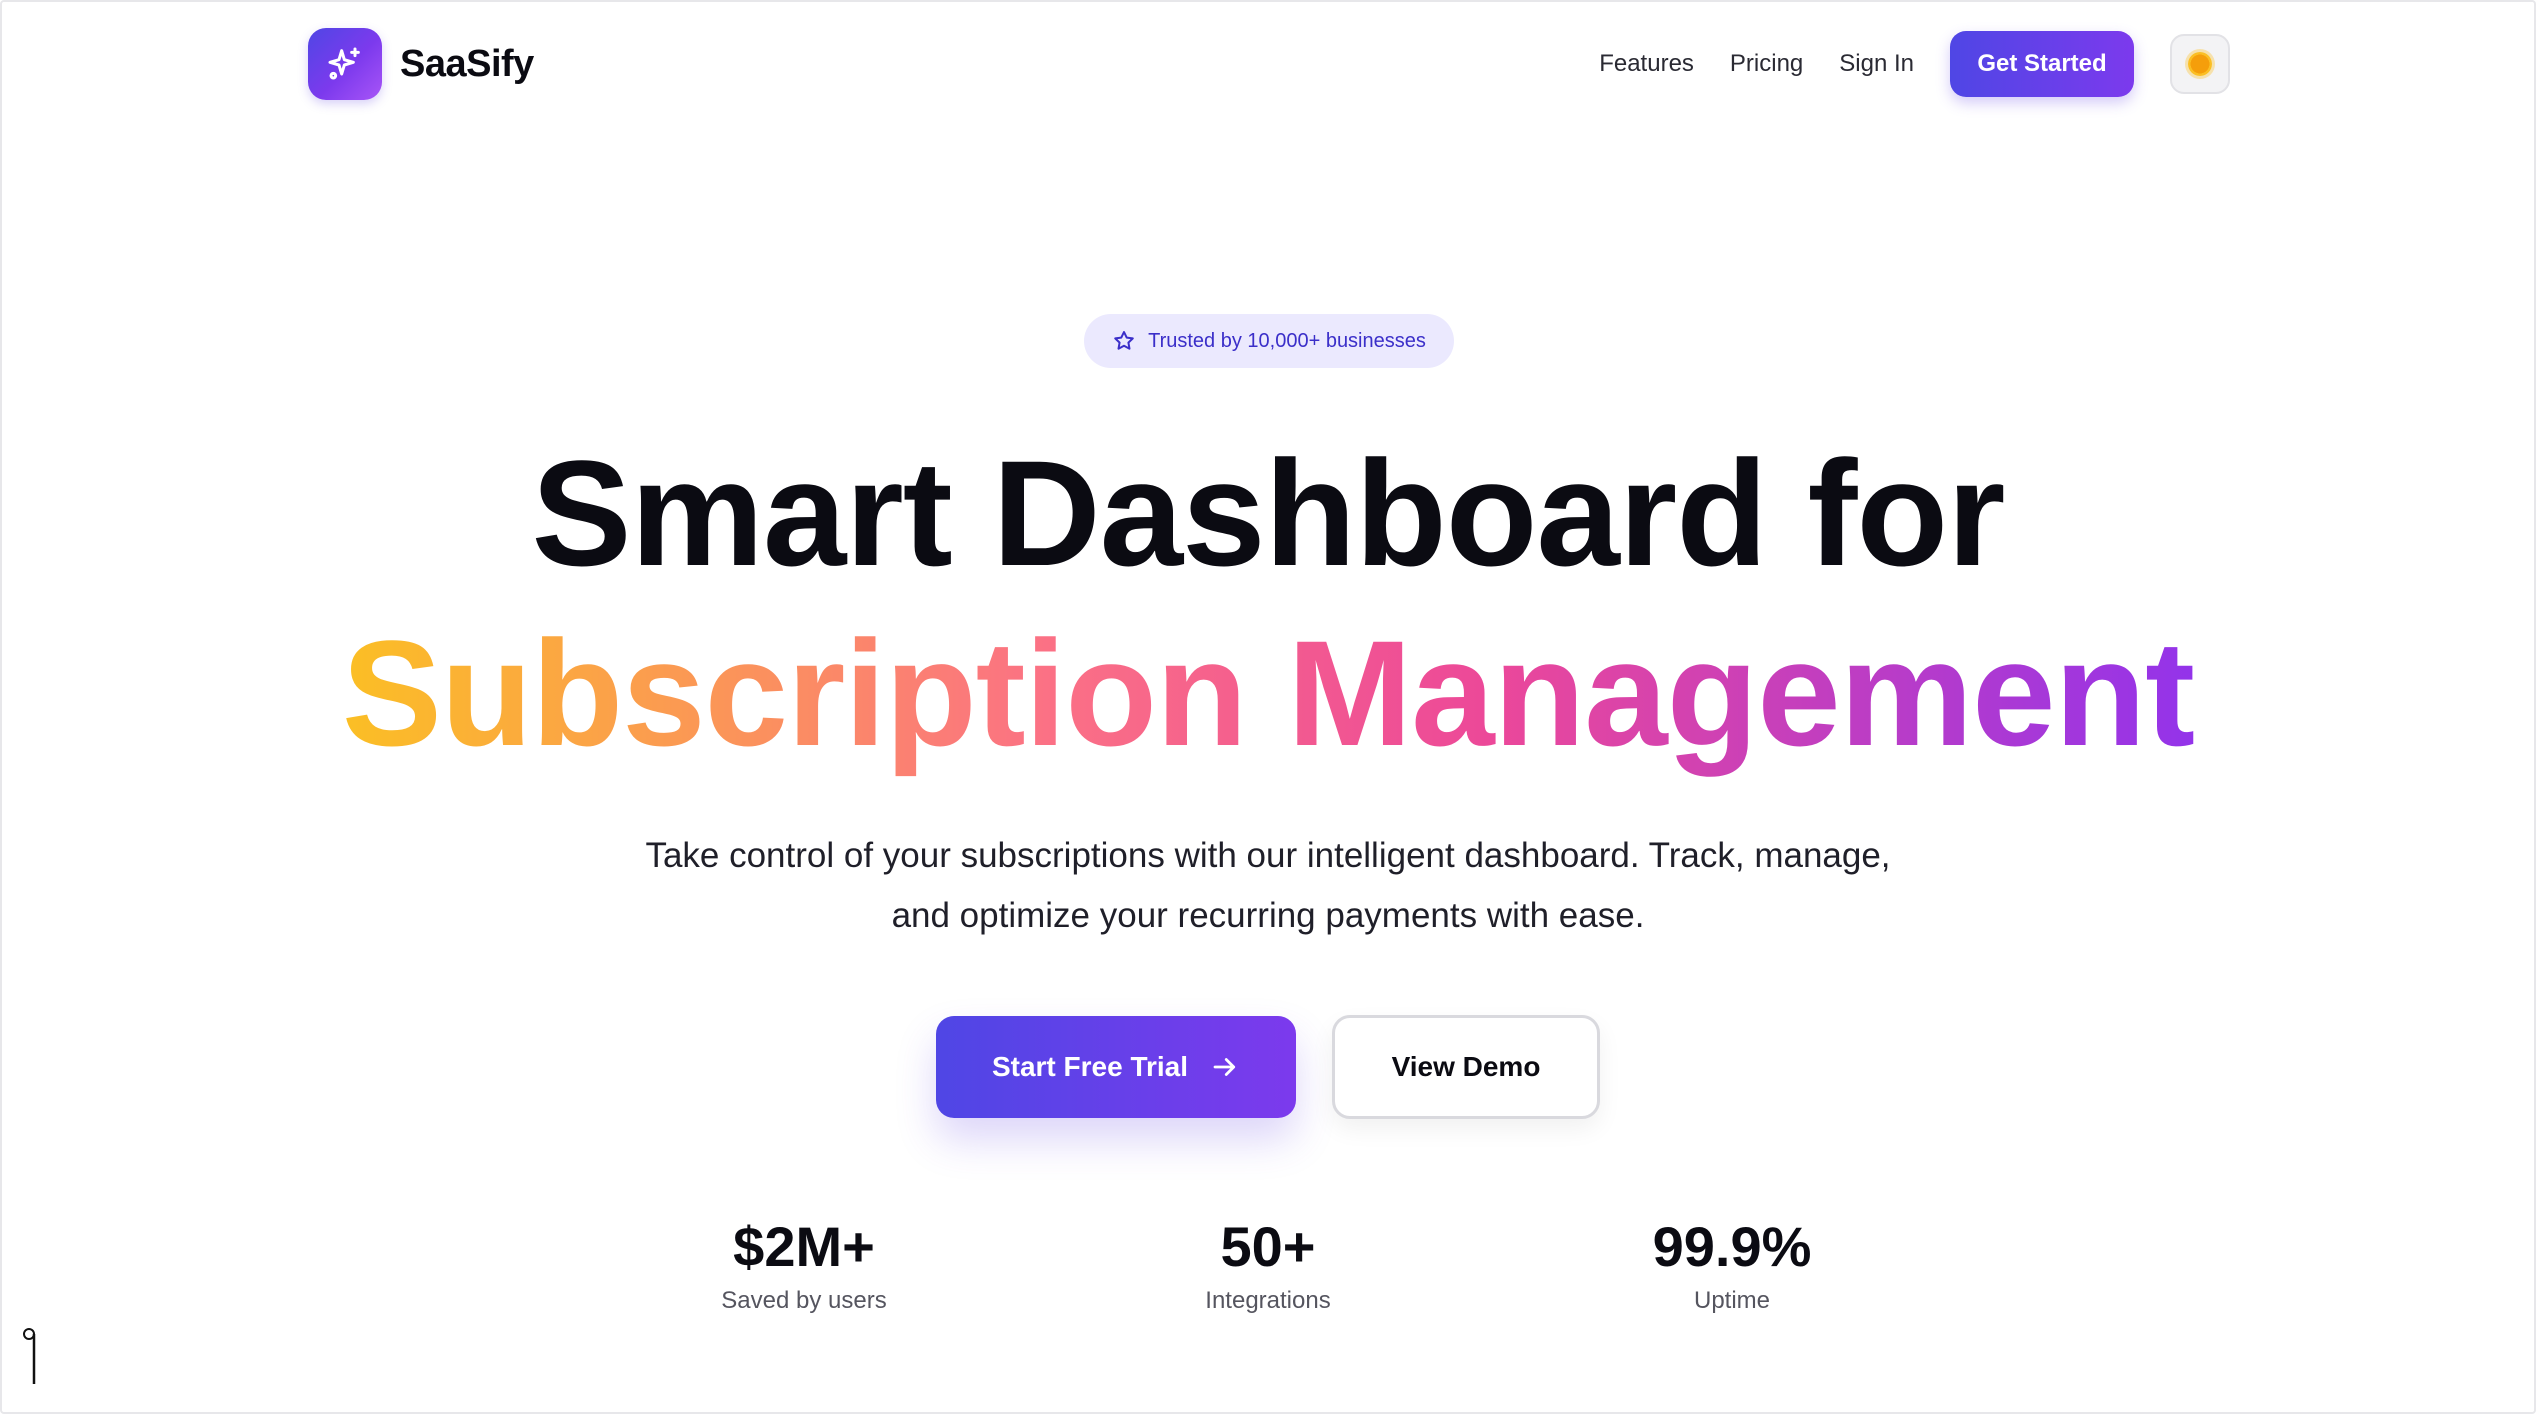 This screenshot has width=2536, height=1414. I want to click on stat-uptime: 99.9% Uptime, so click(1732, 1265).